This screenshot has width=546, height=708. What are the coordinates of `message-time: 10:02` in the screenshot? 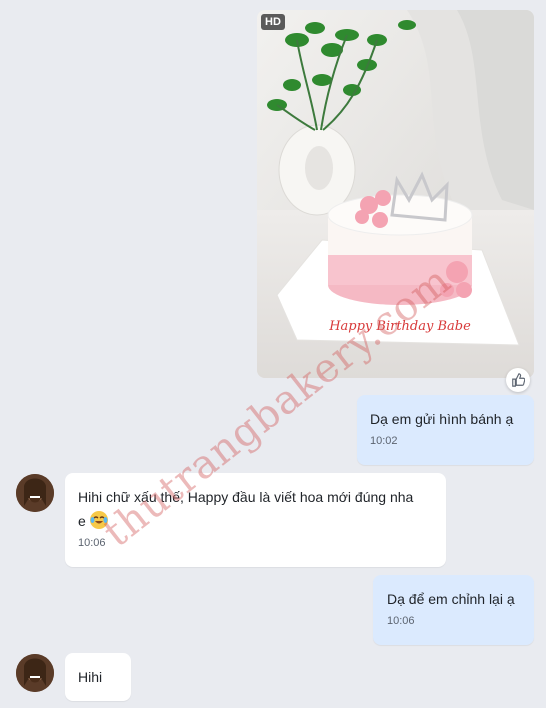 It's located at (384, 441).